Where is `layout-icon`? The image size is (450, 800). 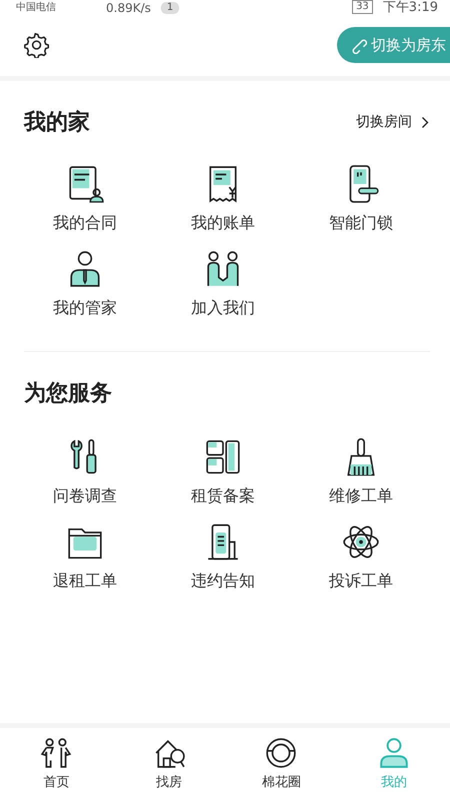
layout-icon is located at coordinates (223, 457).